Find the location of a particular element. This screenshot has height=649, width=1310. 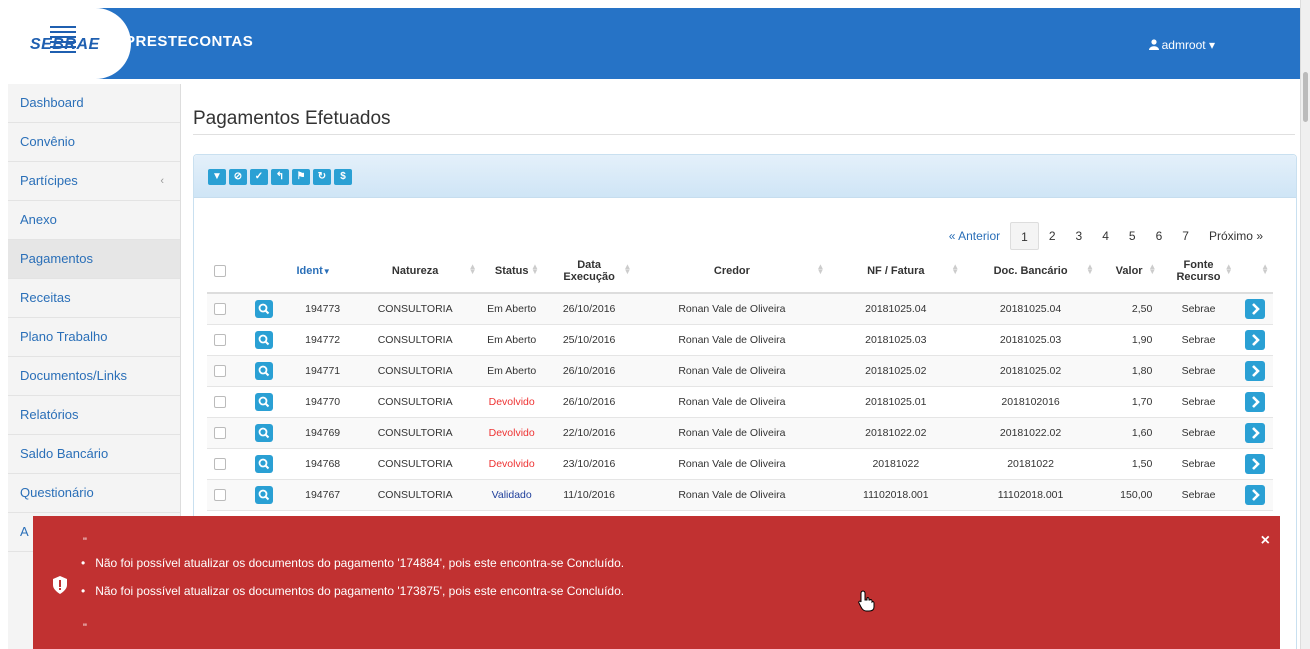

pagination-next: Próximo » is located at coordinates (1236, 236).